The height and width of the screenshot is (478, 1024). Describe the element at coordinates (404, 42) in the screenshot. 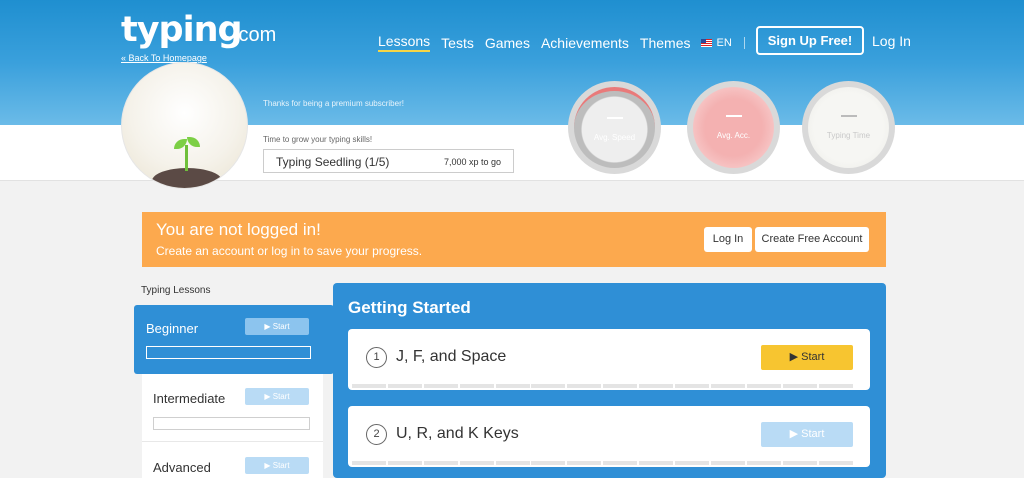

I see `nav-lessons: Lessons` at that location.